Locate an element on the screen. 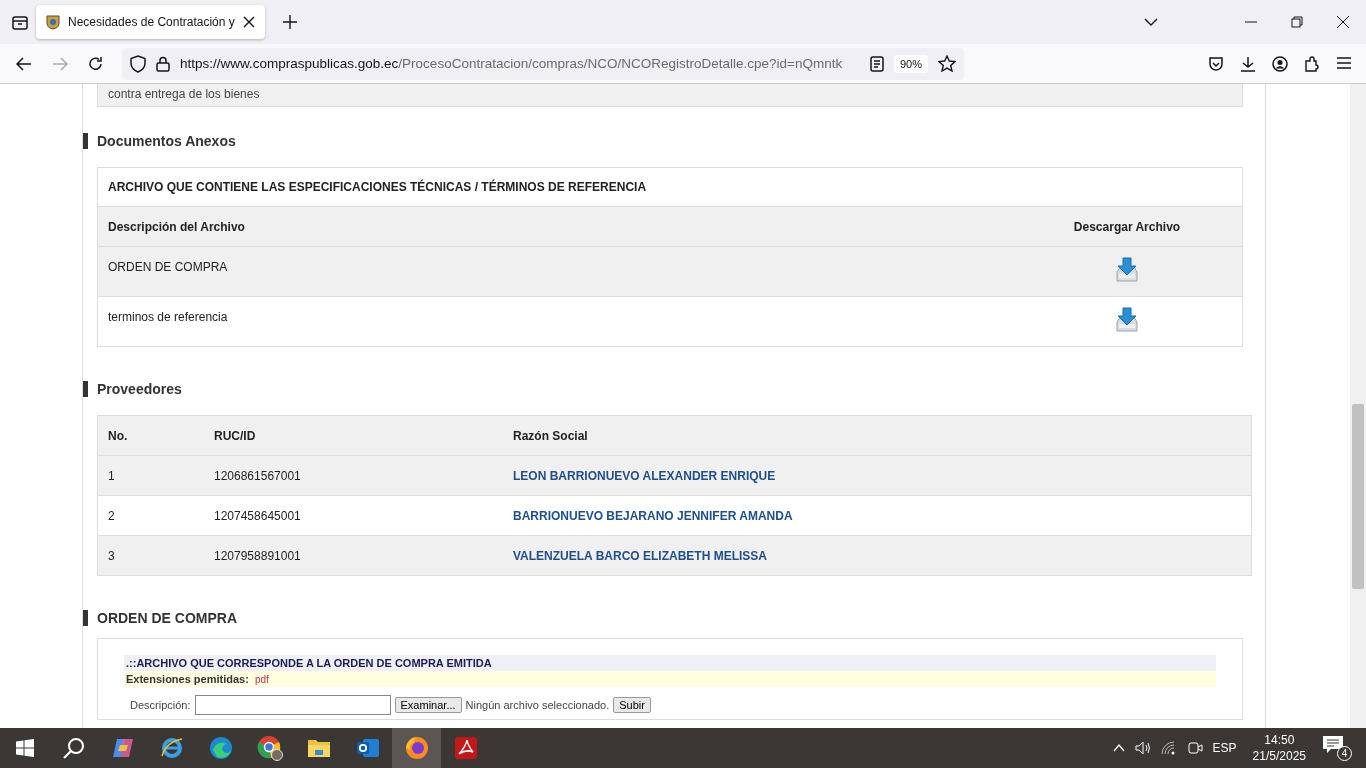 The width and height of the screenshot is (1366, 768). lock-icon is located at coordinates (163, 63).